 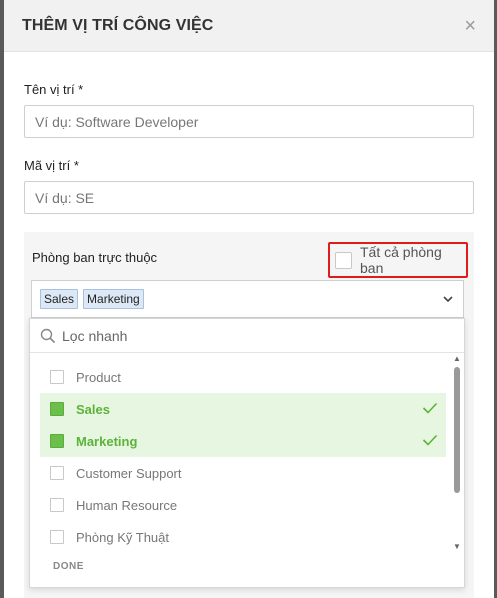 What do you see at coordinates (243, 409) in the screenshot?
I see `option-sales: Sales` at bounding box center [243, 409].